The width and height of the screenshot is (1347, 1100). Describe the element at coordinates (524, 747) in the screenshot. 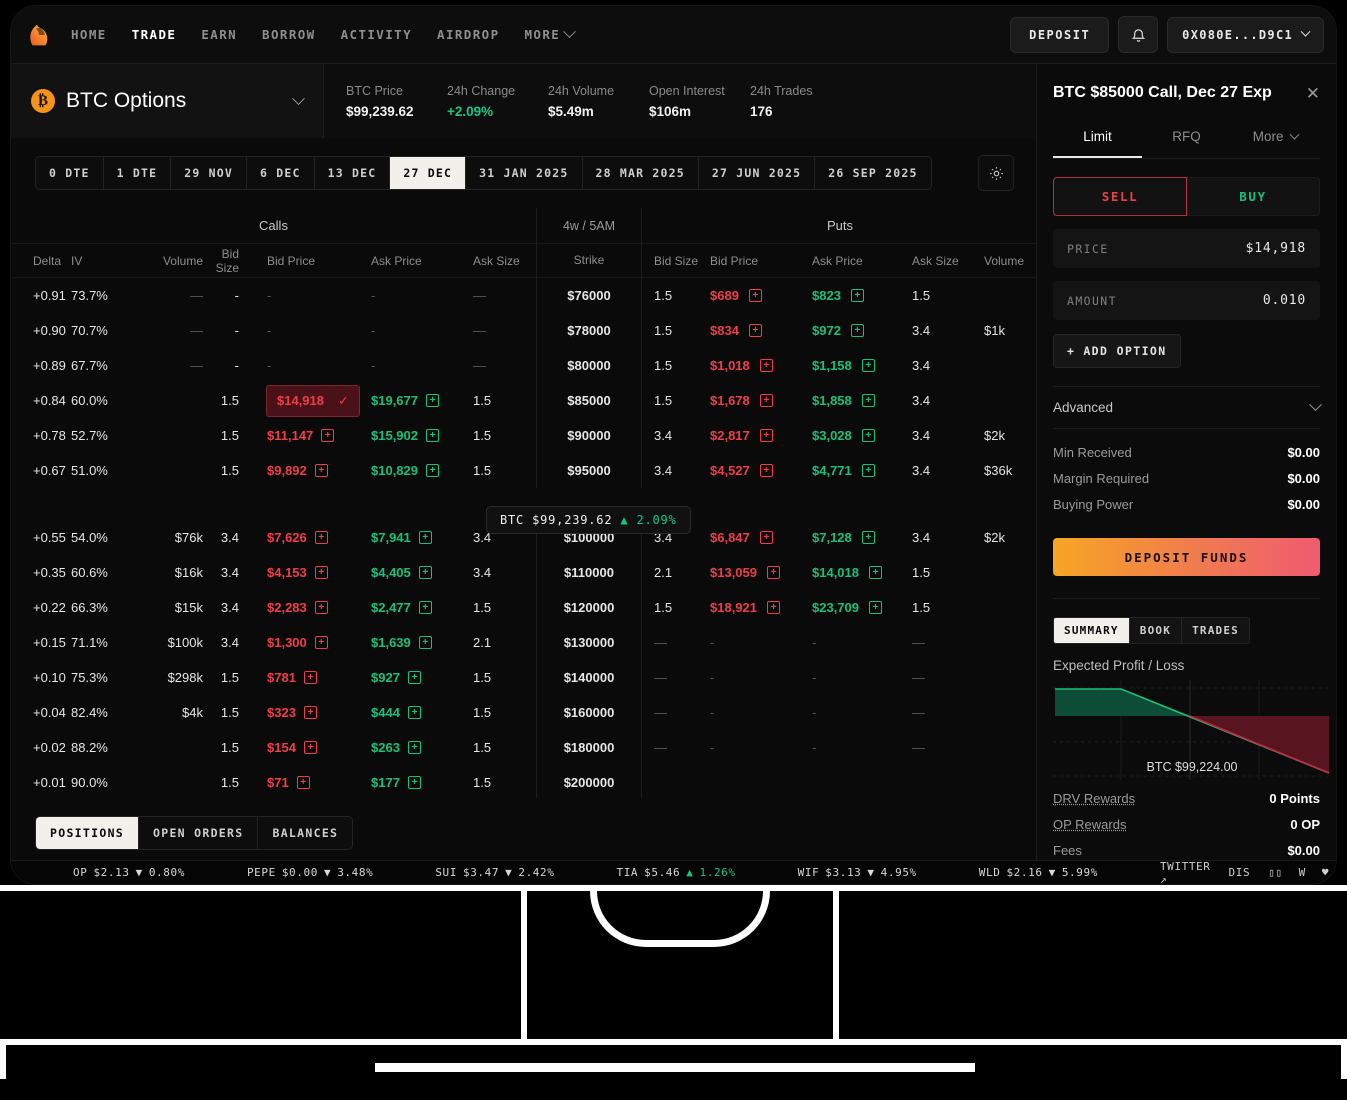

I see `chain-row: +0.02 88.2% 1.5 $154 + $263 +1.5 $180000 — - - —` at that location.